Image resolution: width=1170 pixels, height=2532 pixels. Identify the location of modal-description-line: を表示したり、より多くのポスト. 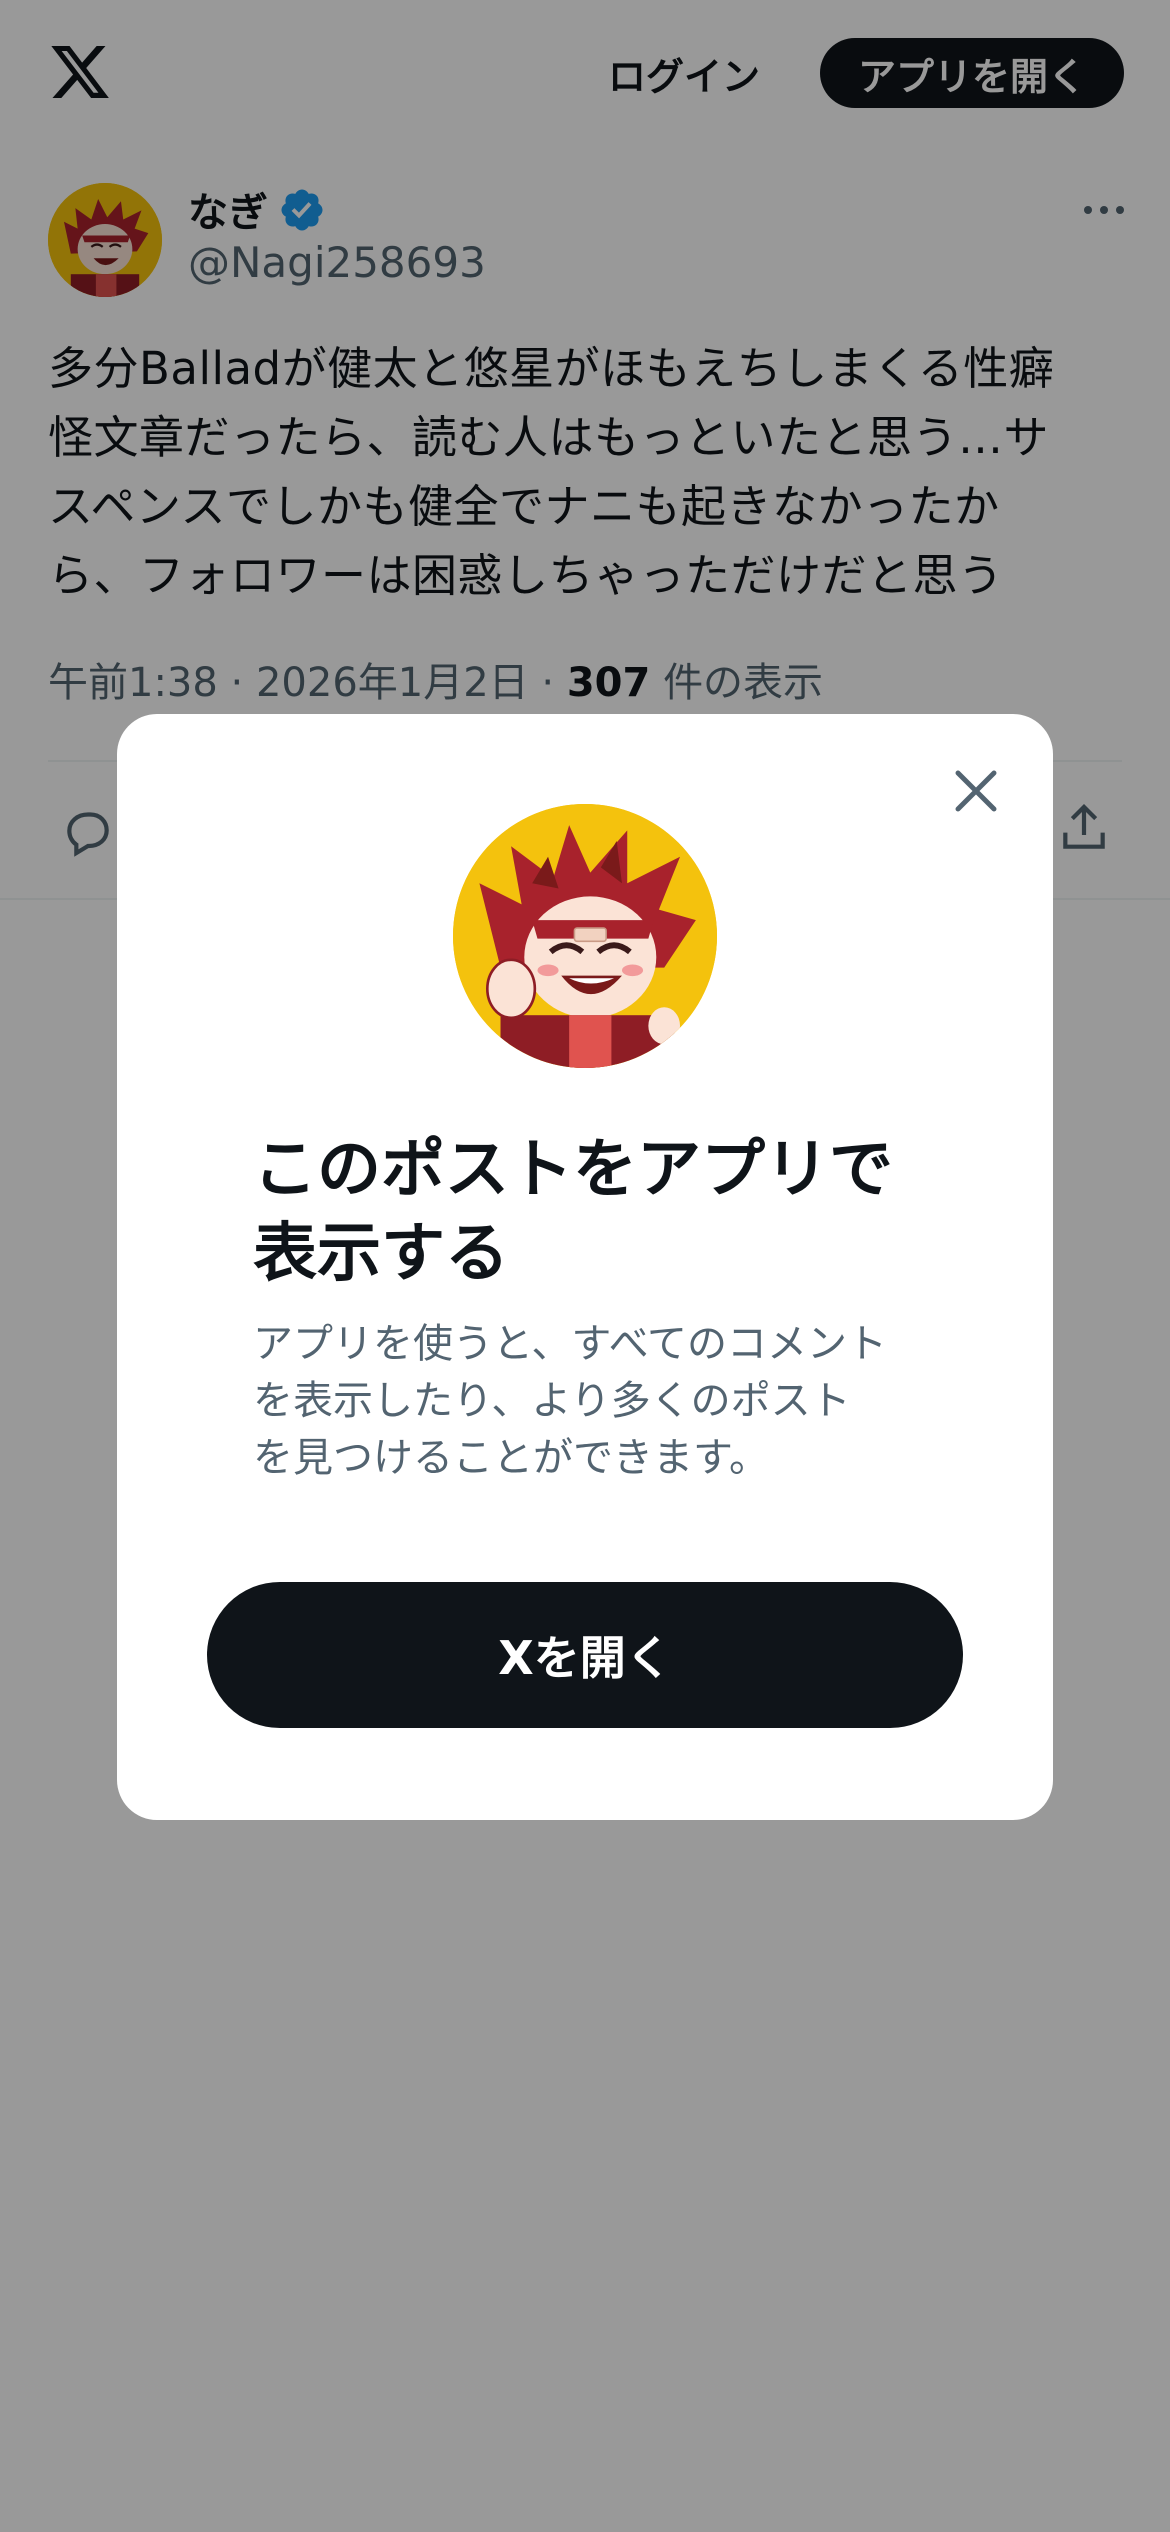
(552, 1401).